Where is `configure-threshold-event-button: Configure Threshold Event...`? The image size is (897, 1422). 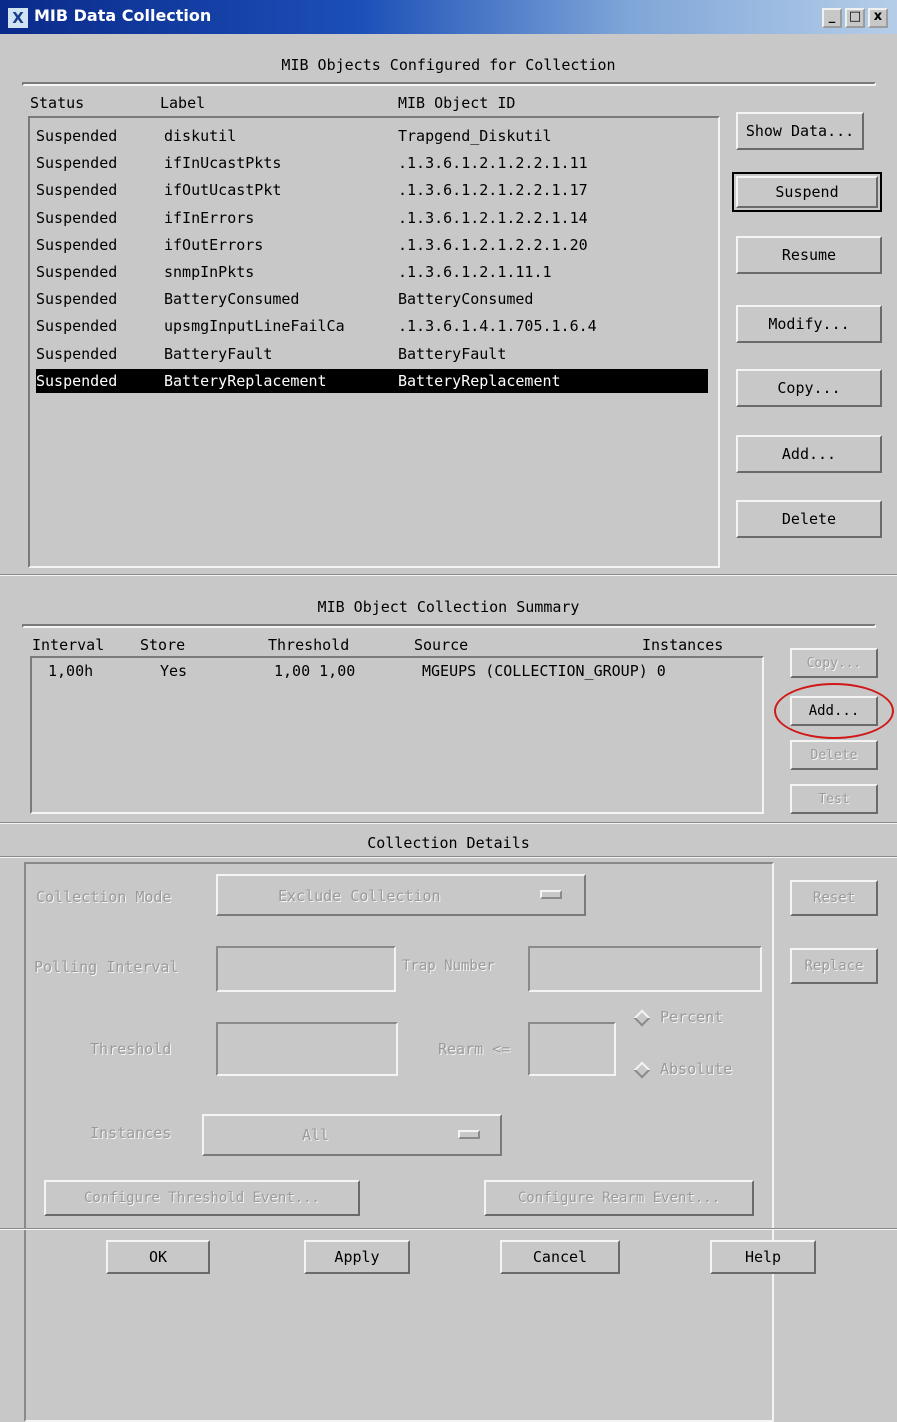 configure-threshold-event-button: Configure Threshold Event... is located at coordinates (202, 1198).